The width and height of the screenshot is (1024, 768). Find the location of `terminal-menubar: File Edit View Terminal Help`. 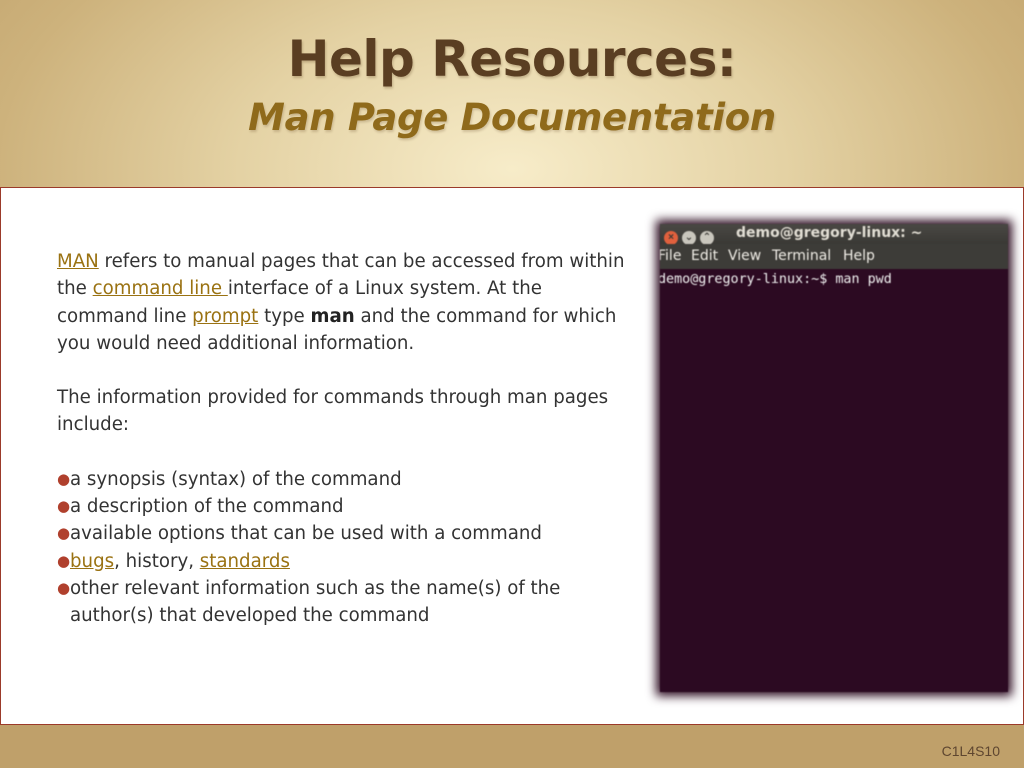

terminal-menubar: File Edit View Terminal Help is located at coordinates (834, 256).